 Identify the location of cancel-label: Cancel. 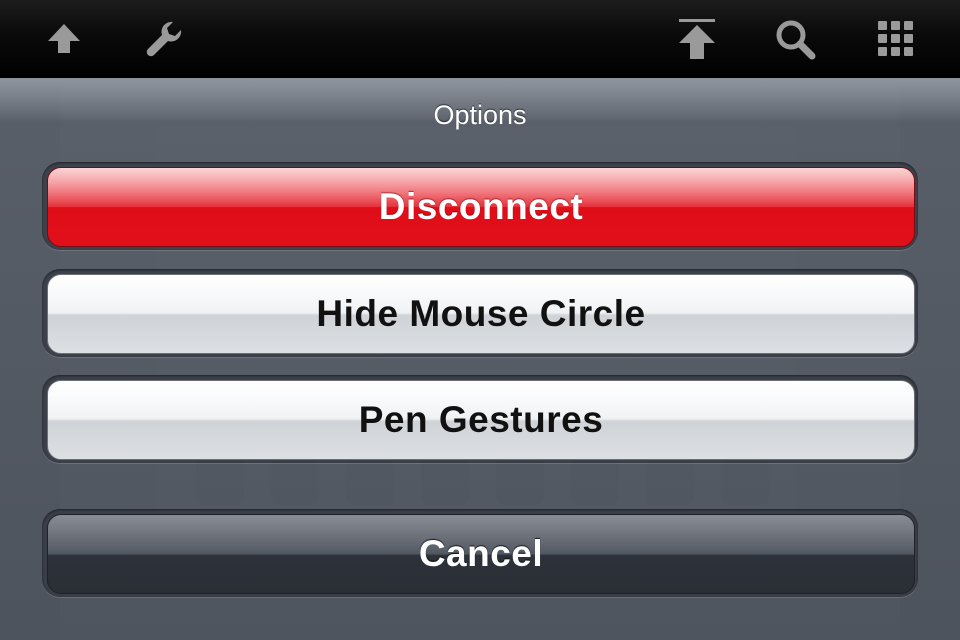
(481, 553).